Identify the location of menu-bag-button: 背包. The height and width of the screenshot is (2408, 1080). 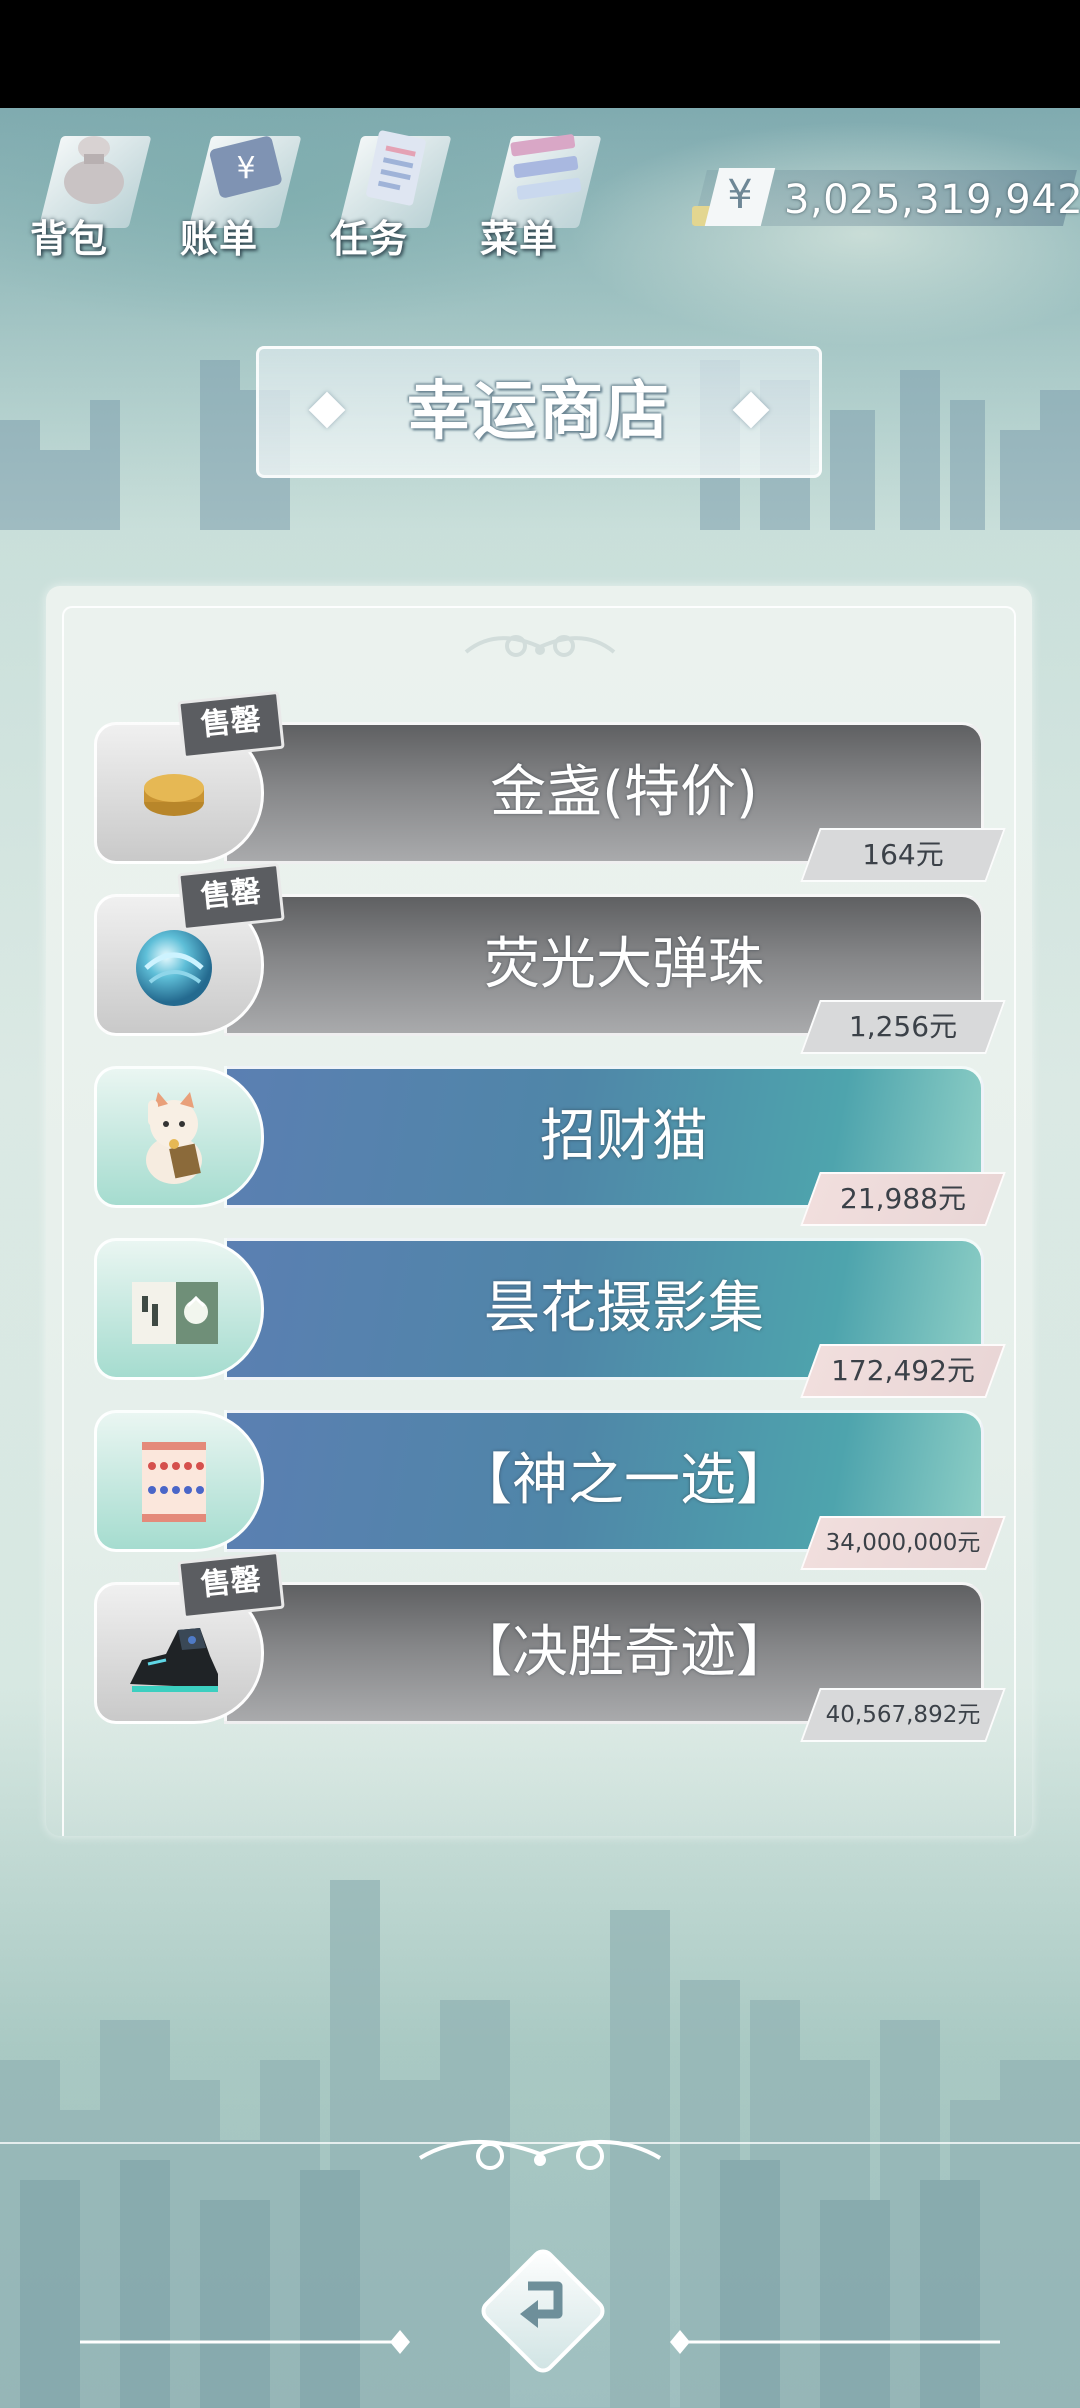
(91, 189).